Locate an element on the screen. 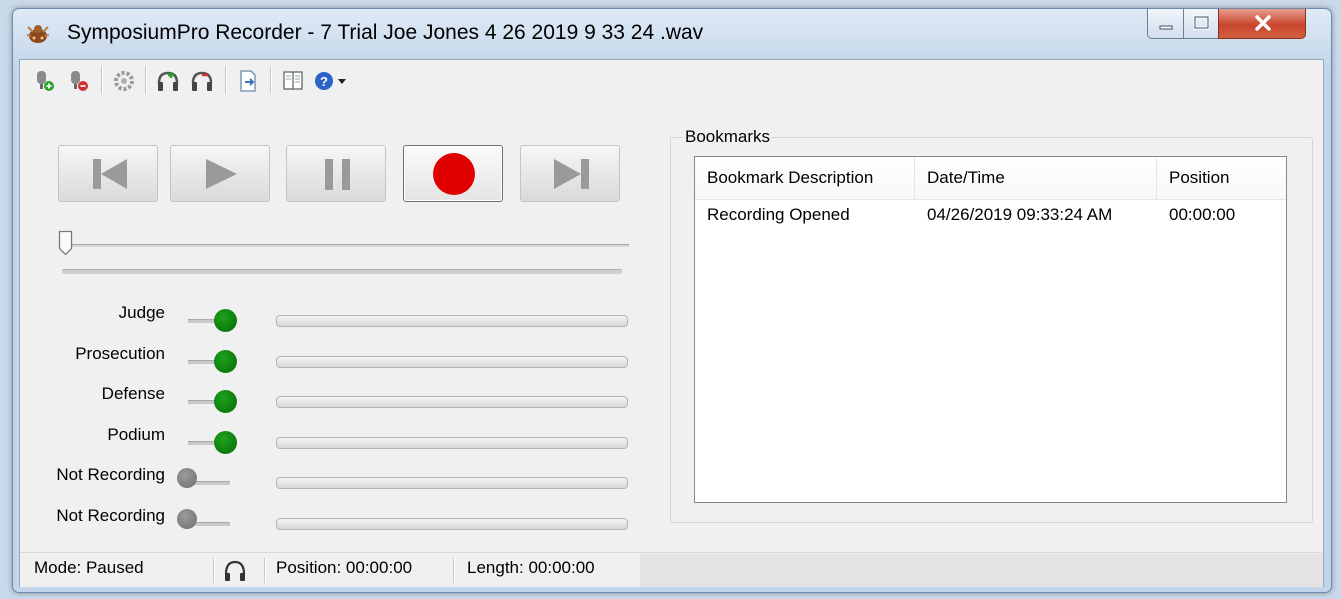 The width and height of the screenshot is (1341, 599). record-icon is located at coordinates (454, 174).